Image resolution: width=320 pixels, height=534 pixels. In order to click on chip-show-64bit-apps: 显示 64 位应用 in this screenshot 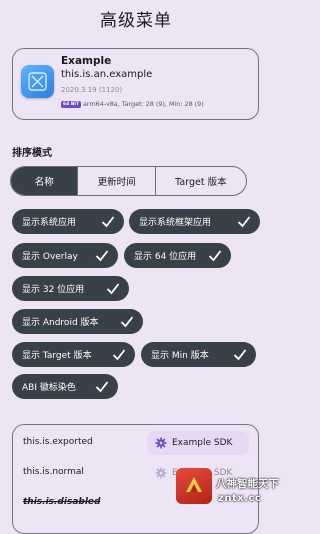, I will do `click(177, 255)`.